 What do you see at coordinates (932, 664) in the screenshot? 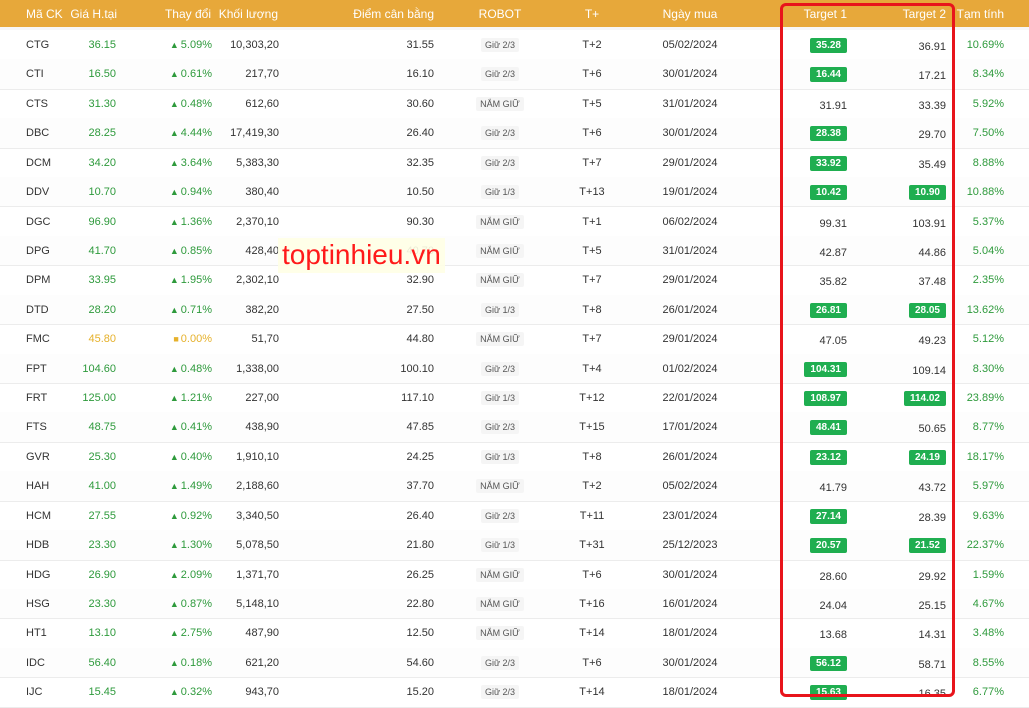
I see `target2-value: 58.71` at bounding box center [932, 664].